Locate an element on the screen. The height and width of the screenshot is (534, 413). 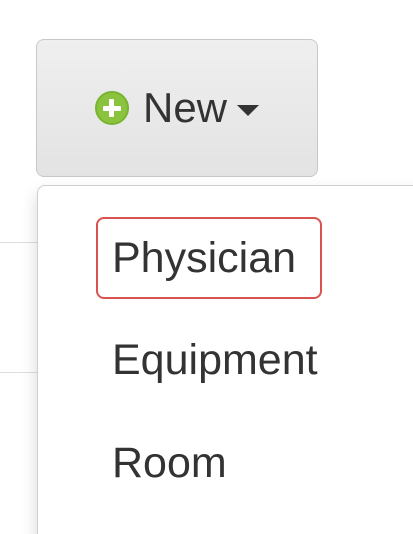
menu-item-label: Physician is located at coordinates (204, 258).